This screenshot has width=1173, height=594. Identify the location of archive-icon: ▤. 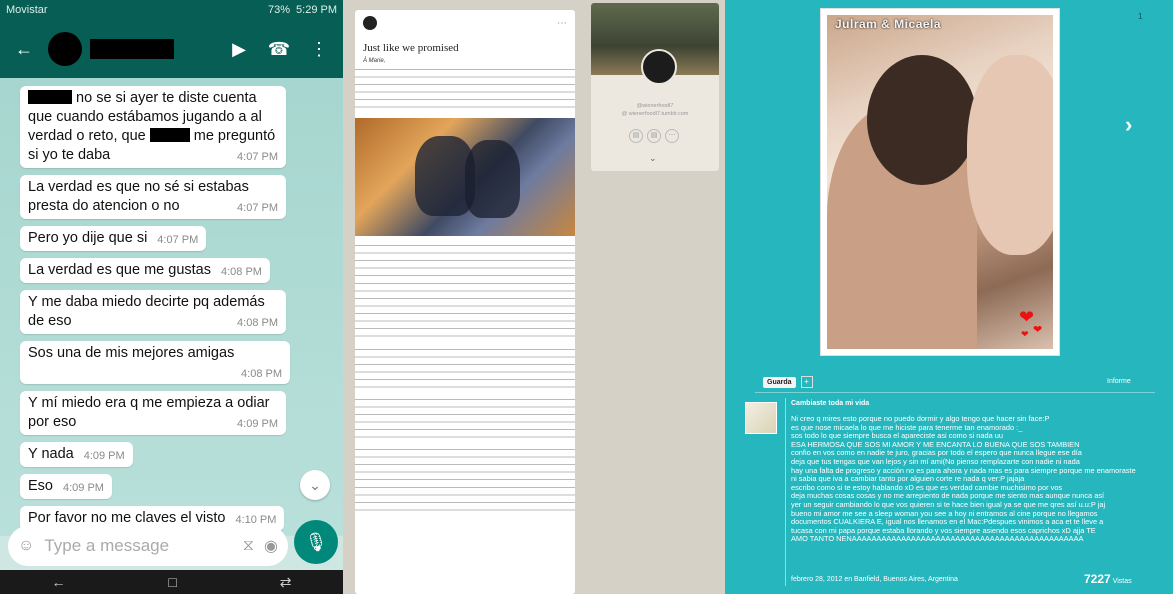
(636, 136).